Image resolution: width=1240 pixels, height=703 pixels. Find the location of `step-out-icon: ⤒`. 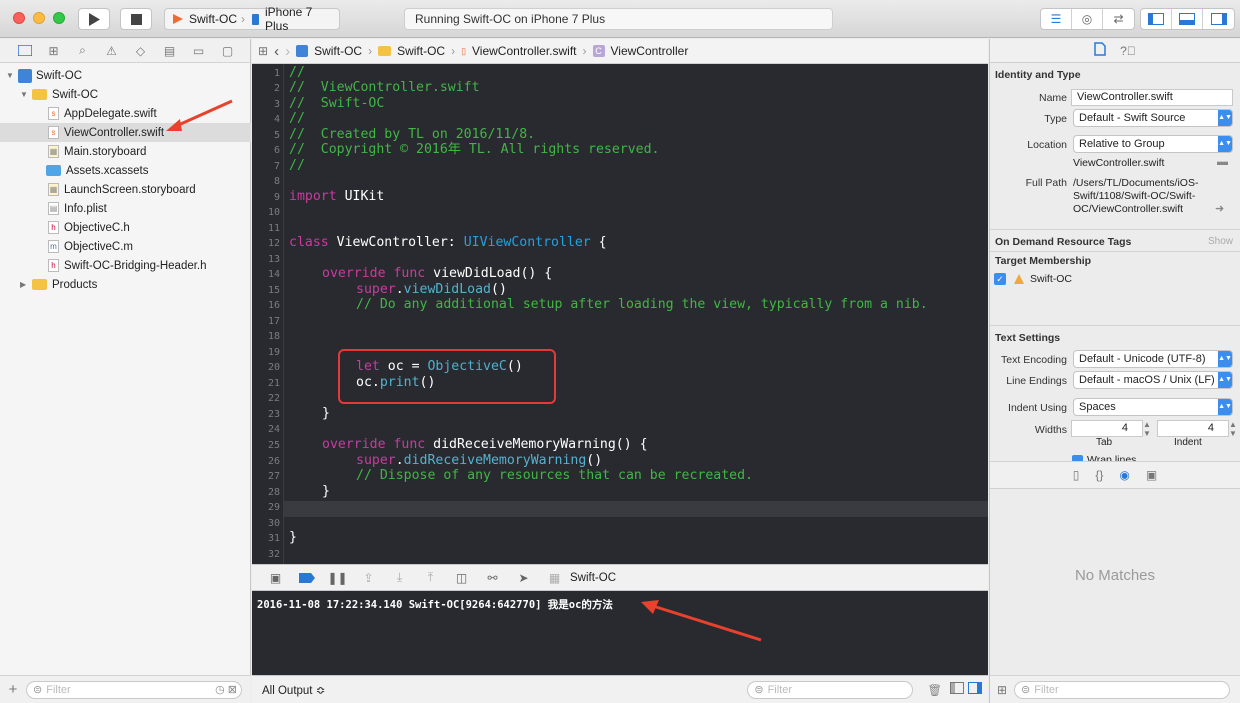

step-out-icon: ⤒ is located at coordinates (430, 578).